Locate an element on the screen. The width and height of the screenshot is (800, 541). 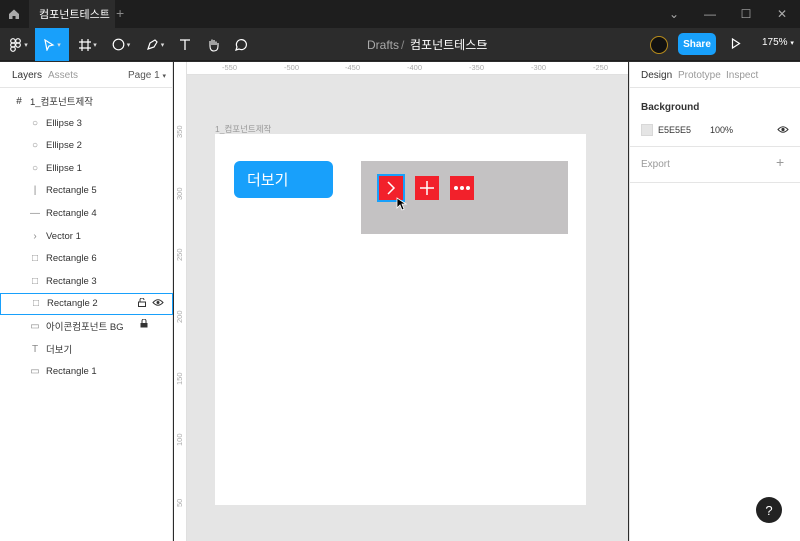
chevron-down-icon: ⌄ is located at coordinates (674, 14).